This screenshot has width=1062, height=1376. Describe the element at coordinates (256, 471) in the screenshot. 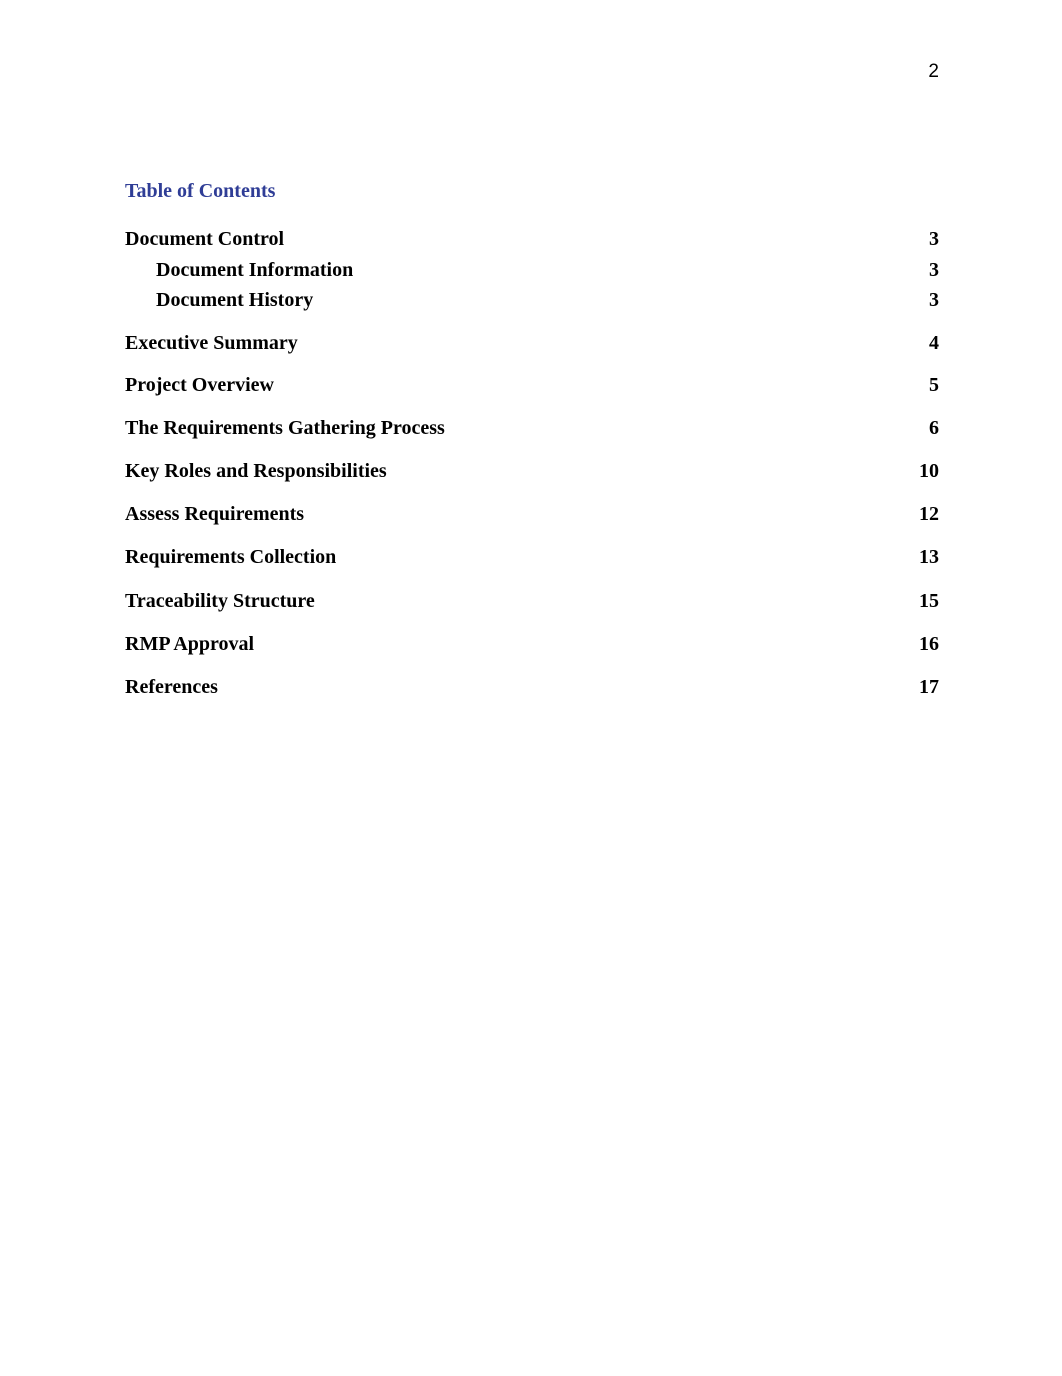

I see `toc-entry-label: Key Roles and Responsibilities` at that location.